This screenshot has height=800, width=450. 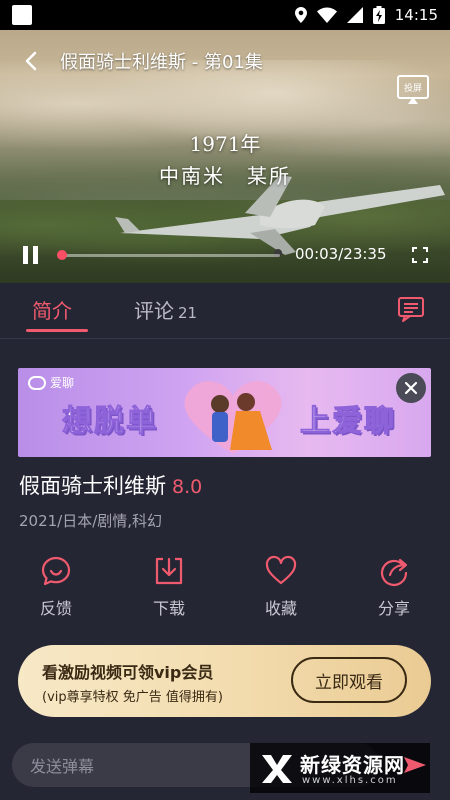 I want to click on chevron-left-icon, so click(x=31, y=61).